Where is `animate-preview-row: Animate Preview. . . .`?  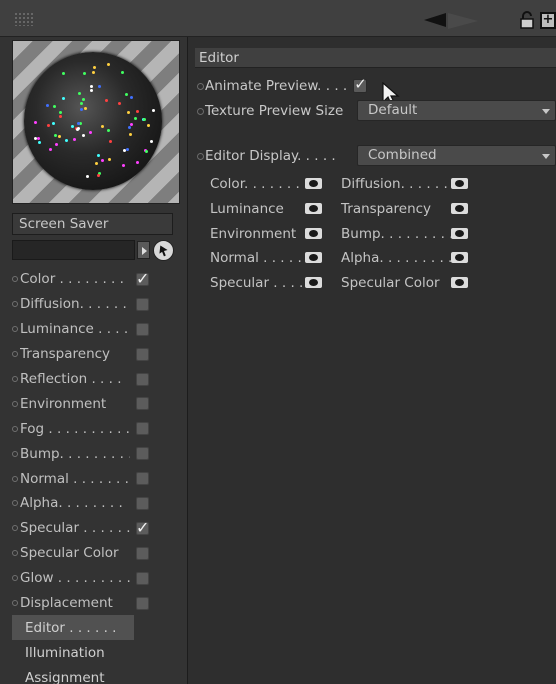 animate-preview-row: Animate Preview. . . . is located at coordinates (282, 86).